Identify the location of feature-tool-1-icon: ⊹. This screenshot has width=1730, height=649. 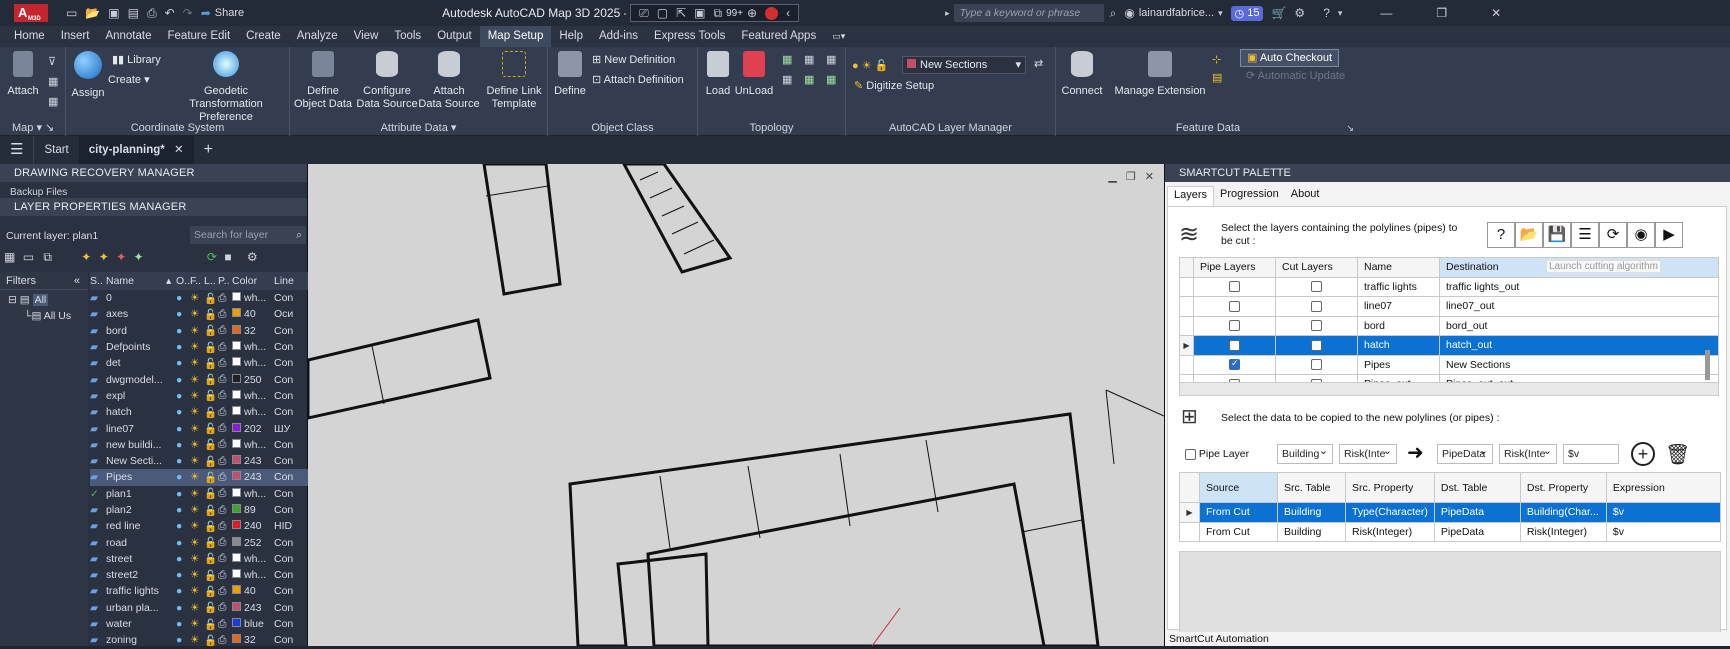
(1216, 59).